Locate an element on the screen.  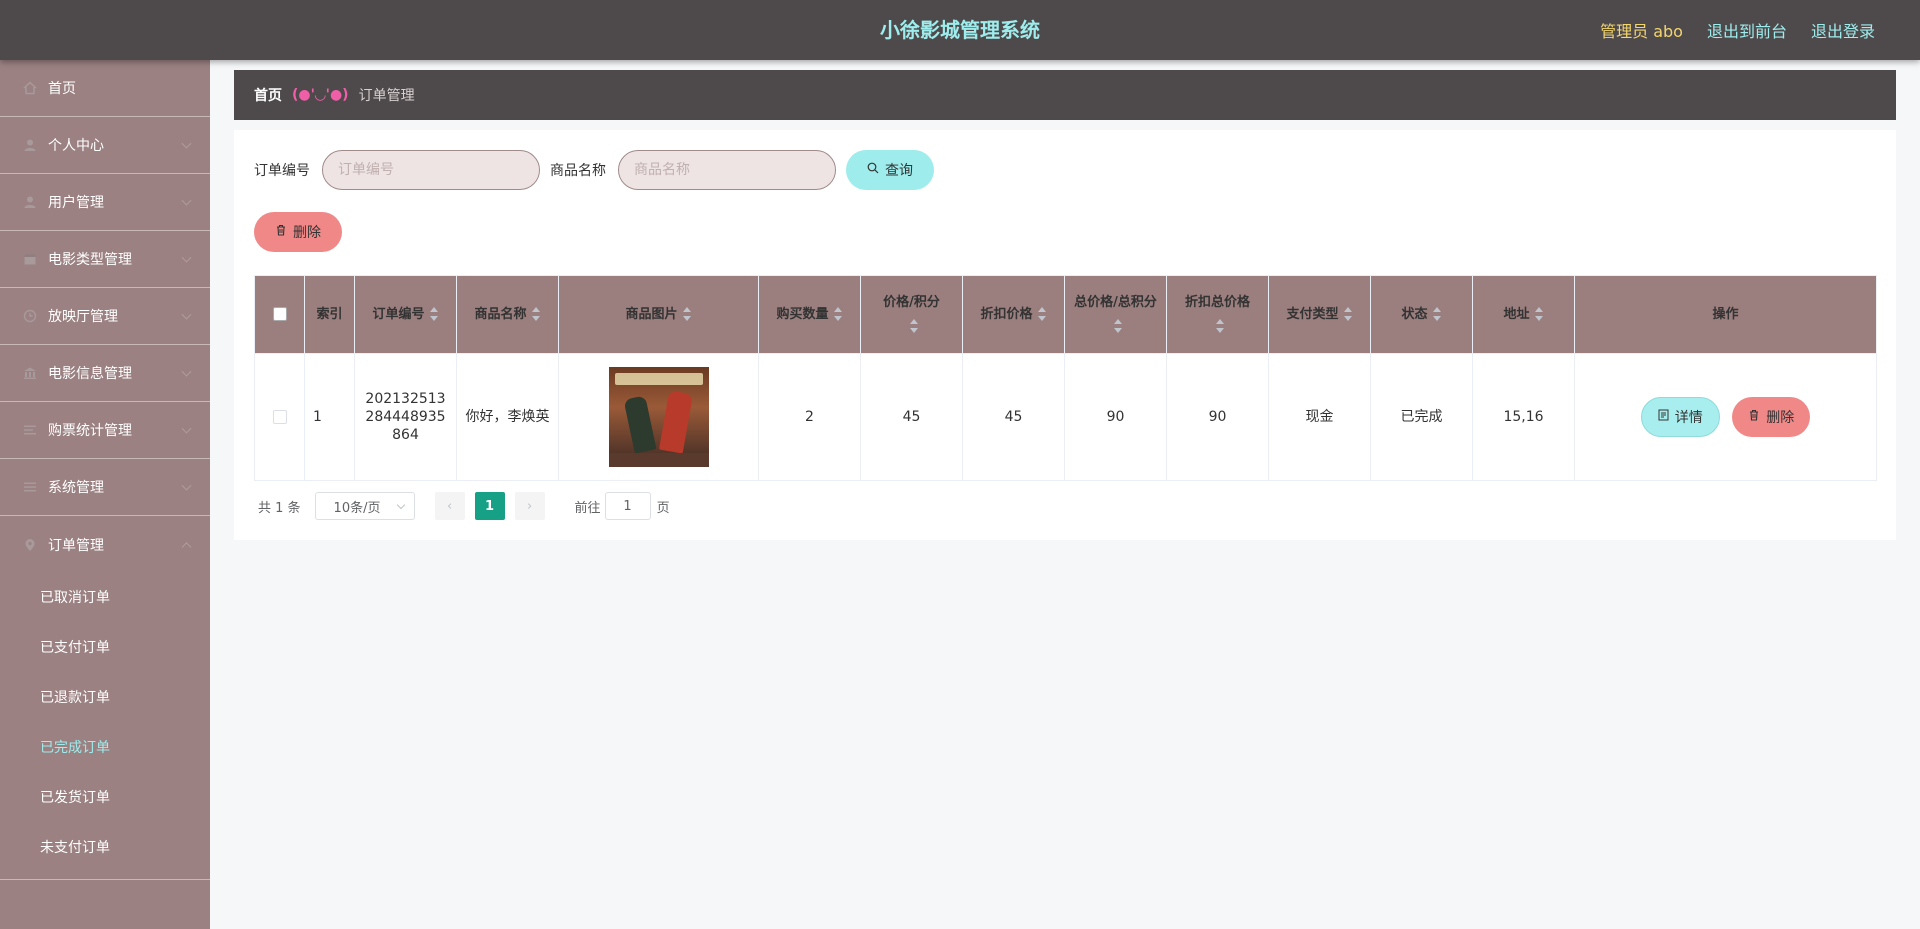
column-header: 状态 is located at coordinates (1421, 314).